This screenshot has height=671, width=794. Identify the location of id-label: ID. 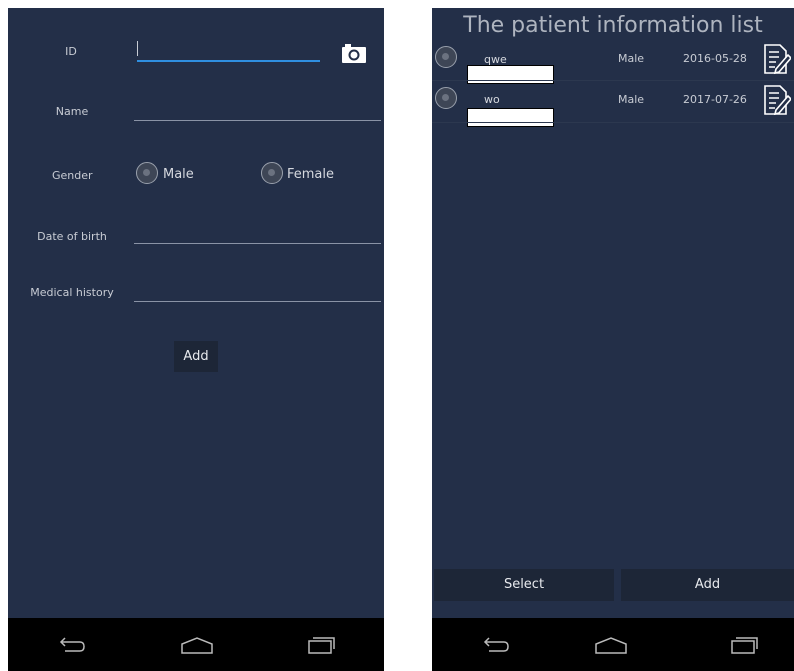
(71, 51).